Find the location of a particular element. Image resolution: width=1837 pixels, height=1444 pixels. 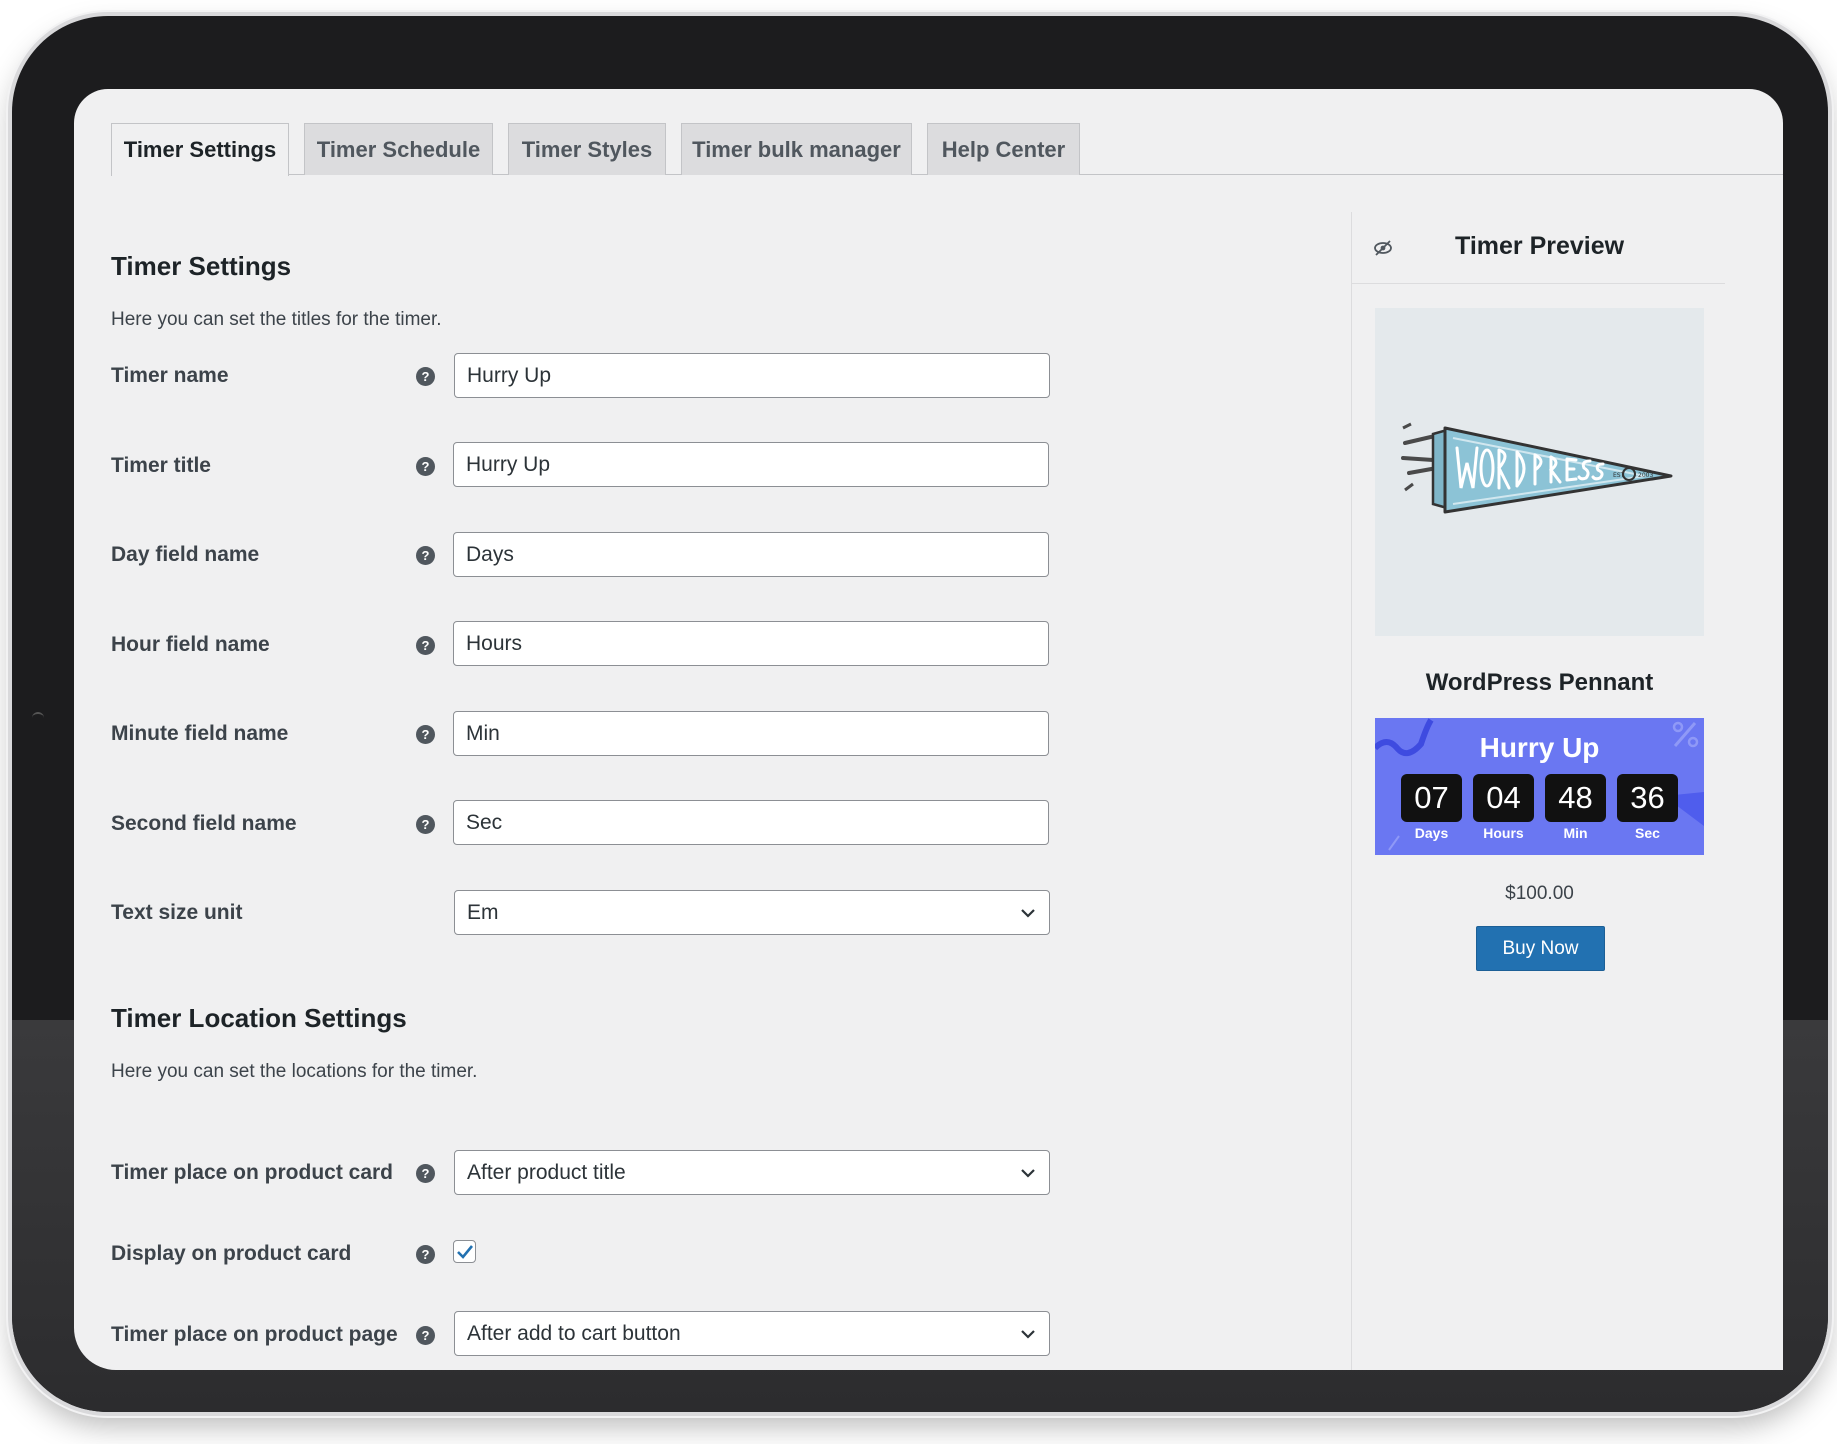

hours-label: Hours is located at coordinates (1503, 833).